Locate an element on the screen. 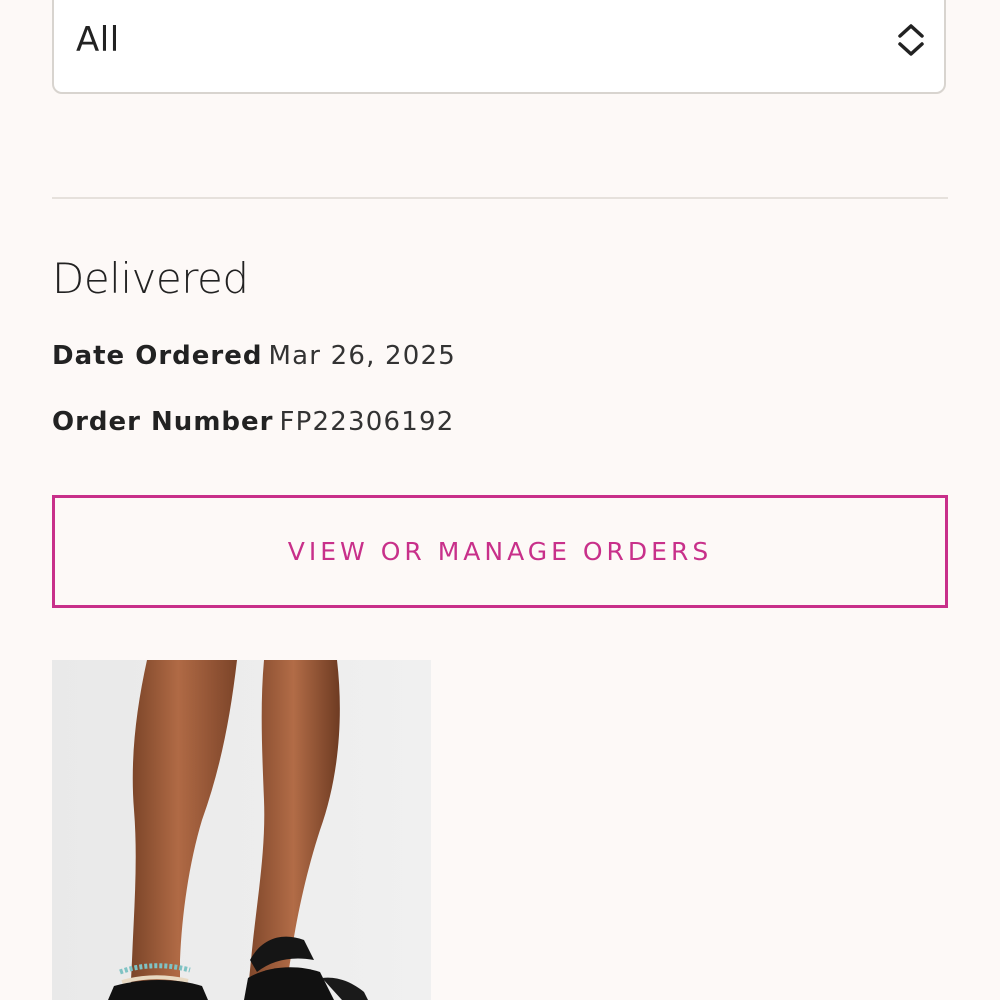  order-number-label: Order Number is located at coordinates (163, 422).